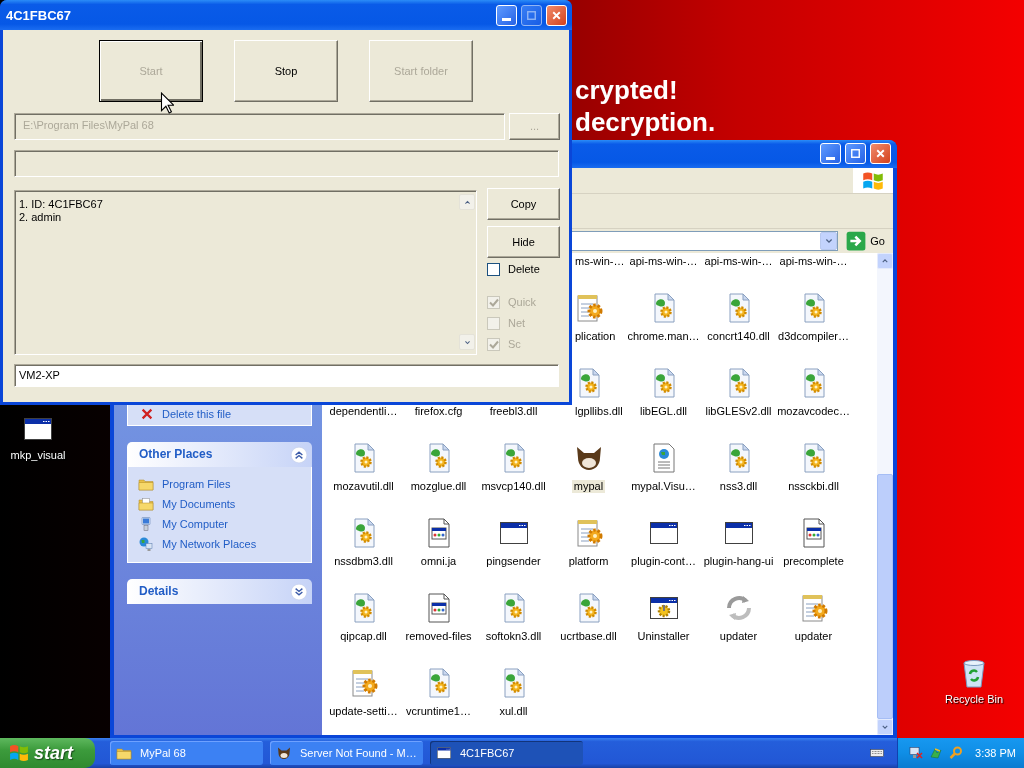 The width and height of the screenshot is (1024, 768). Describe the element at coordinates (916, 753) in the screenshot. I see `network-status-icon` at that location.